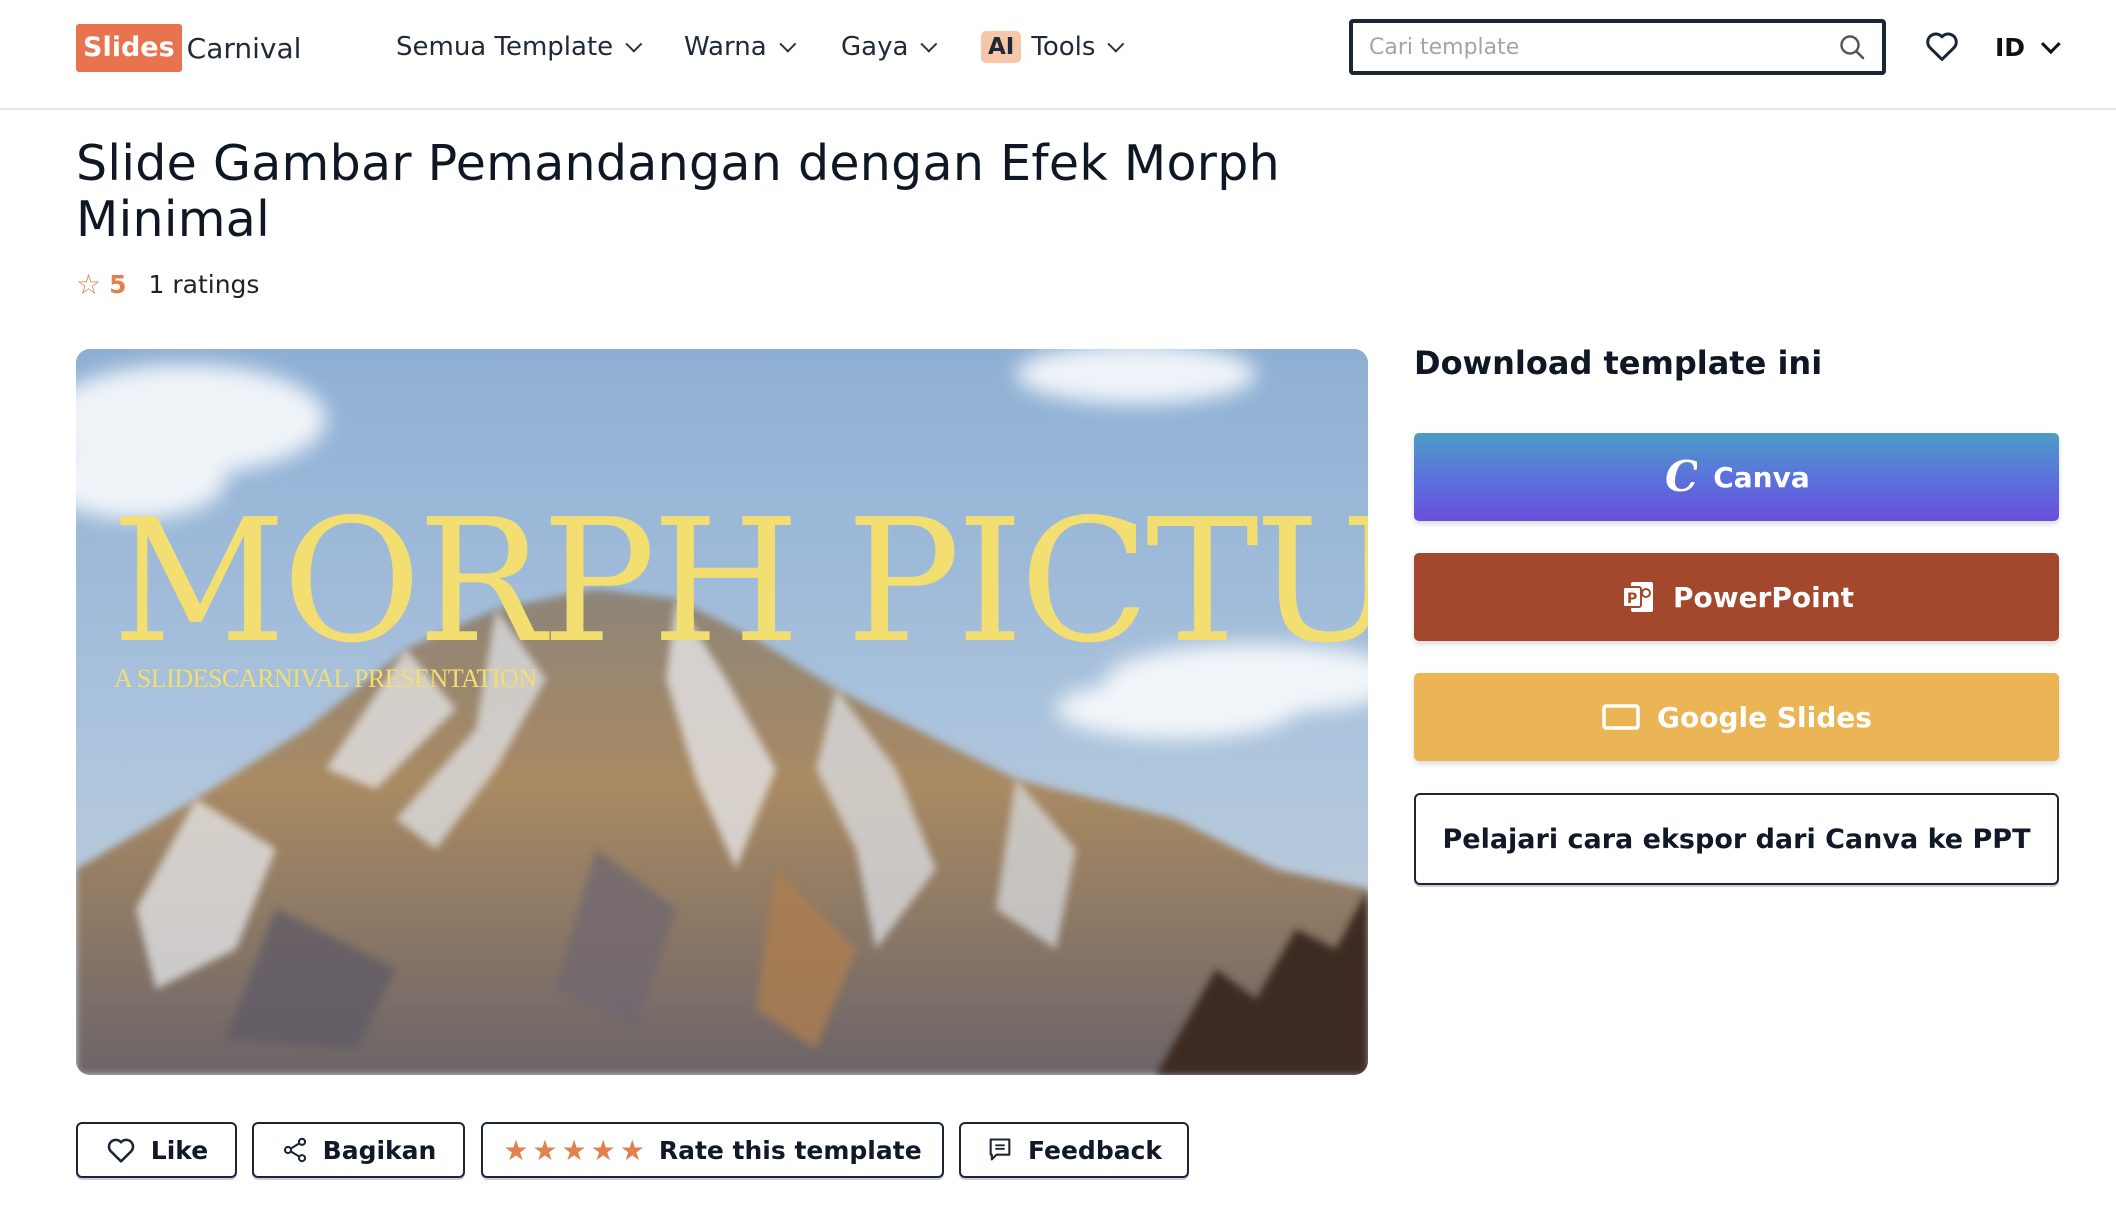 This screenshot has height=1217, width=2116. What do you see at coordinates (1063, 47) in the screenshot?
I see `nav-ai-tools-label: Tools` at bounding box center [1063, 47].